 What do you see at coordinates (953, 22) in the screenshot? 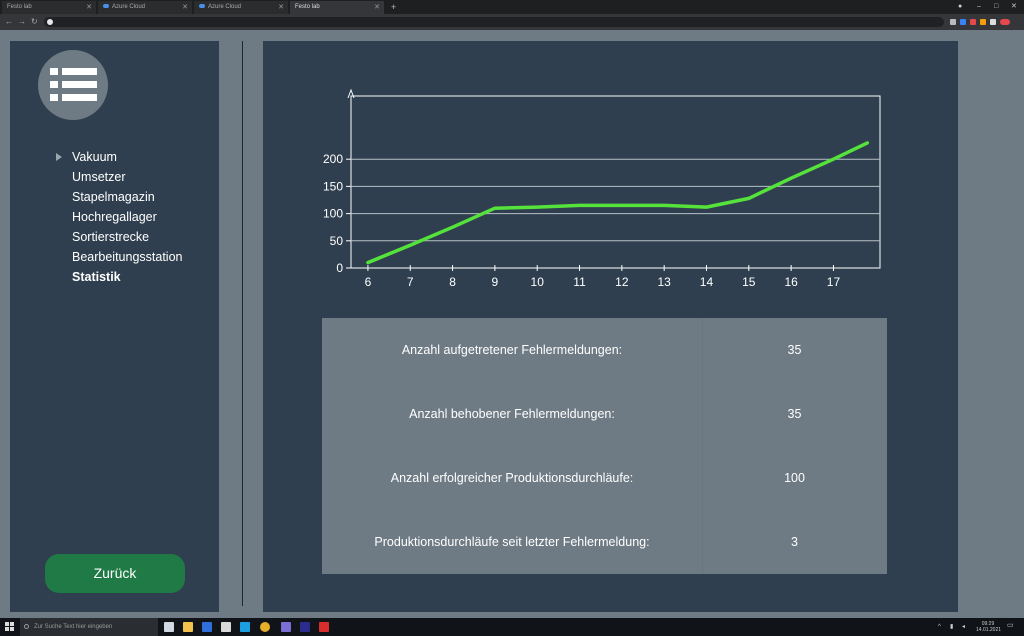
I see `star-icon` at bounding box center [953, 22].